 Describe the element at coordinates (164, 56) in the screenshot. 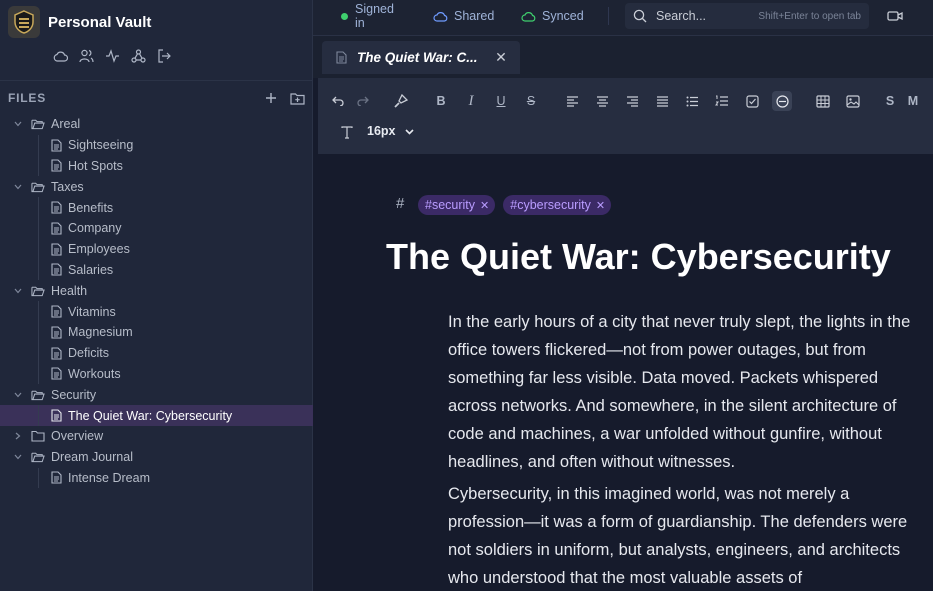

I see `logout-icon` at that location.